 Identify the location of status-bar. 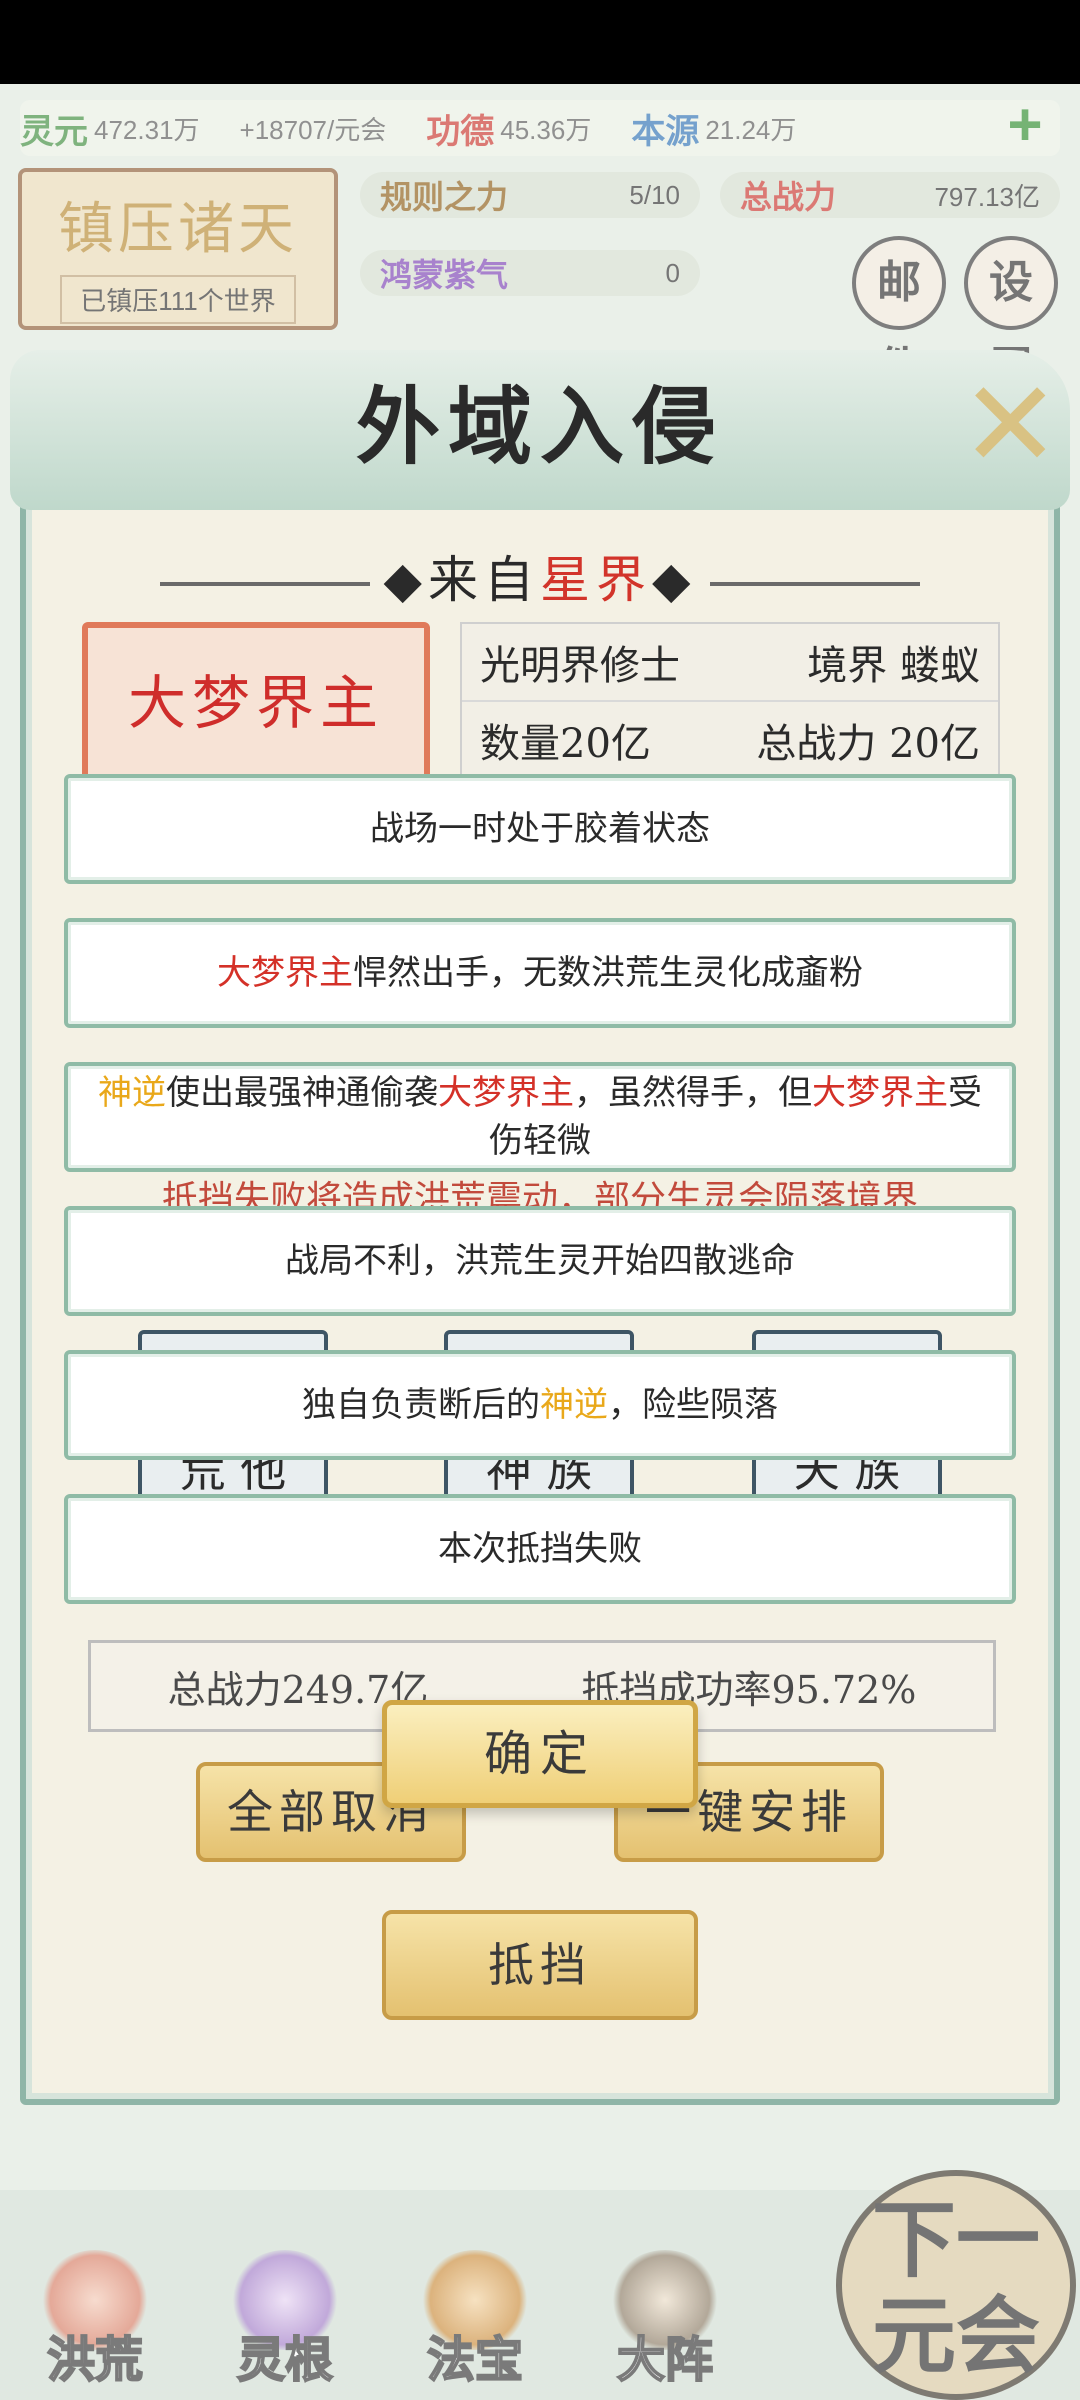
(540, 42).